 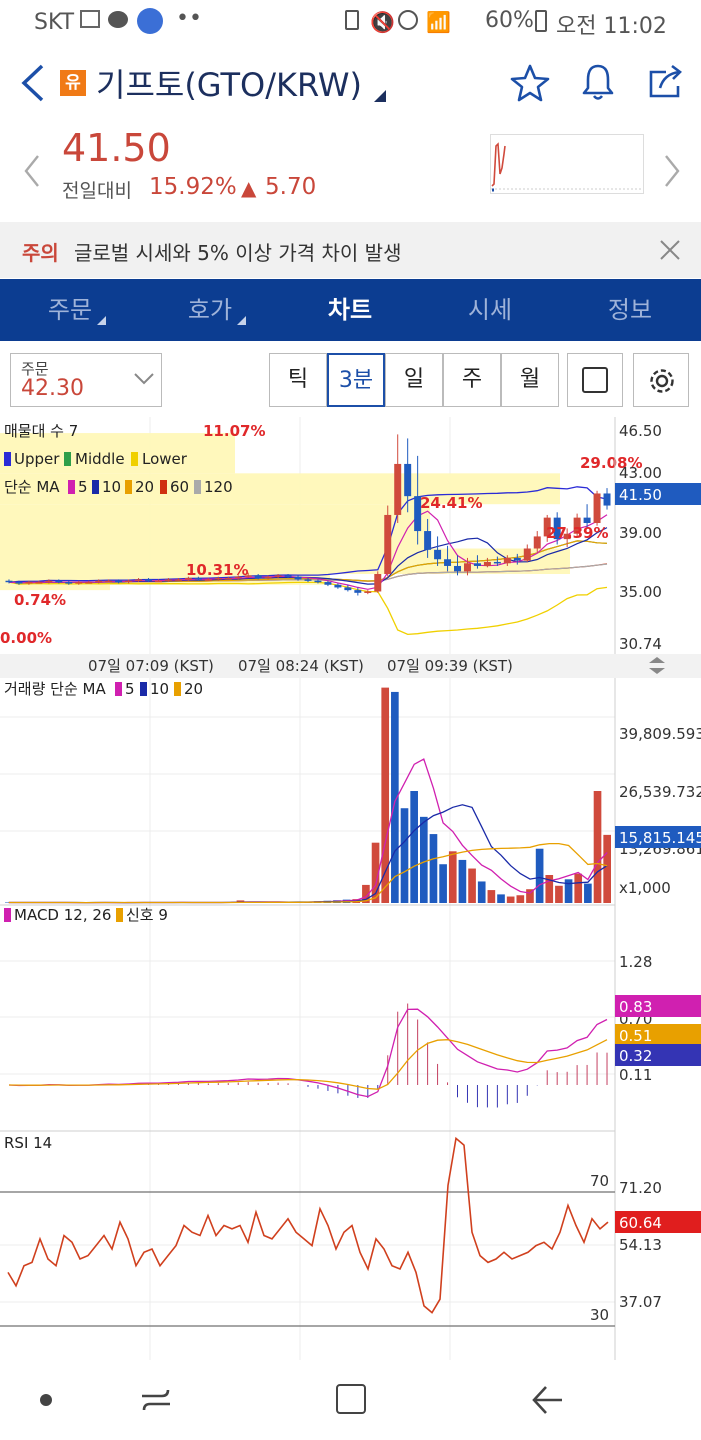 I want to click on legend-lower: Lower, so click(x=165, y=459).